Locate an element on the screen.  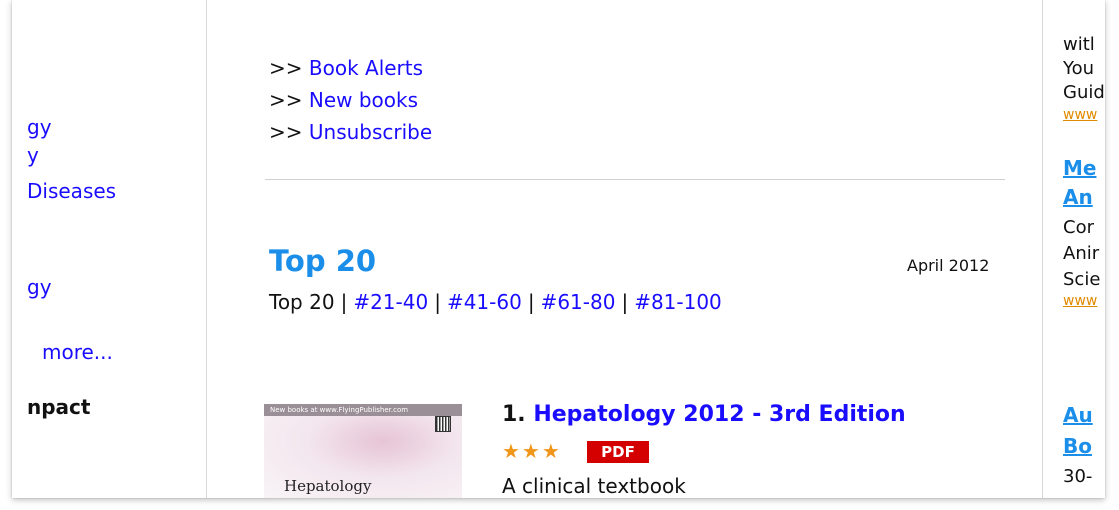
alert-row-unsubscribe: >> Unsubscribe is located at coordinates (350, 132).